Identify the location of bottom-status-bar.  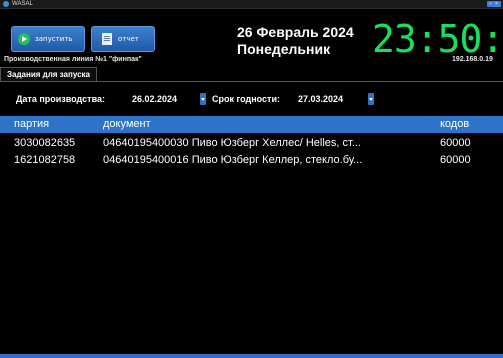
(251, 356).